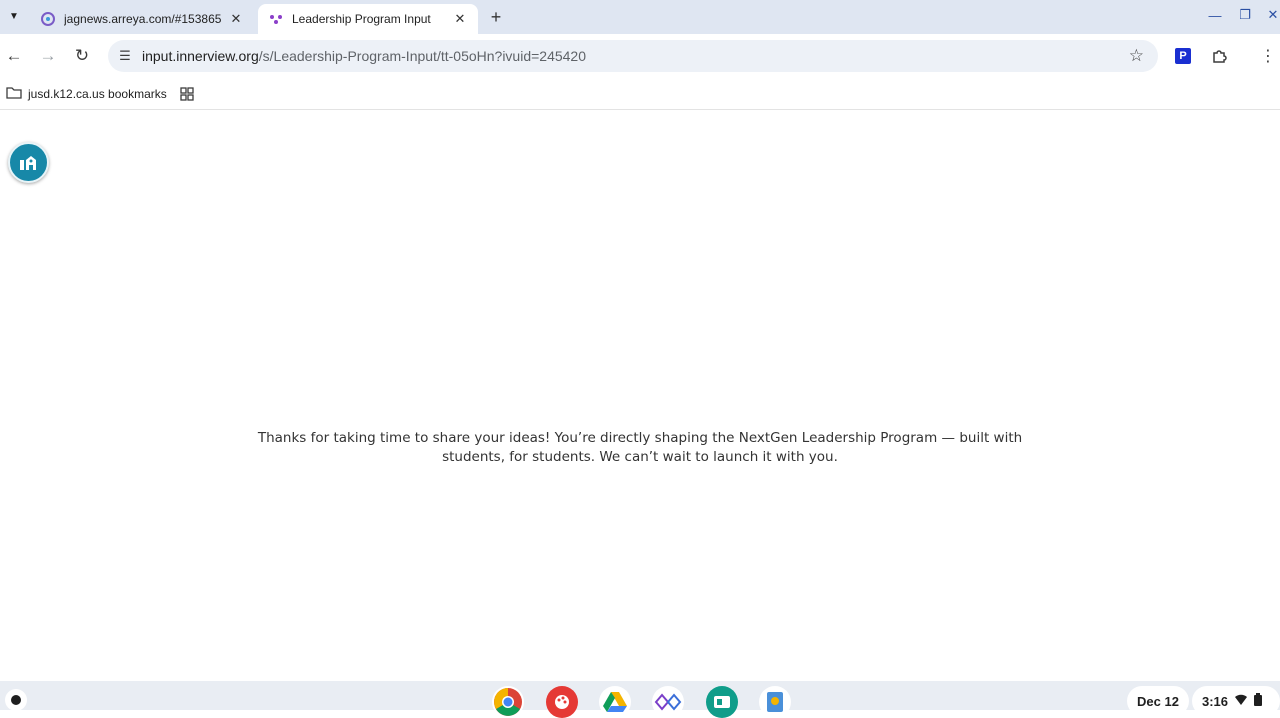 The image size is (1280, 718). I want to click on battery-icon, so click(1258, 701).